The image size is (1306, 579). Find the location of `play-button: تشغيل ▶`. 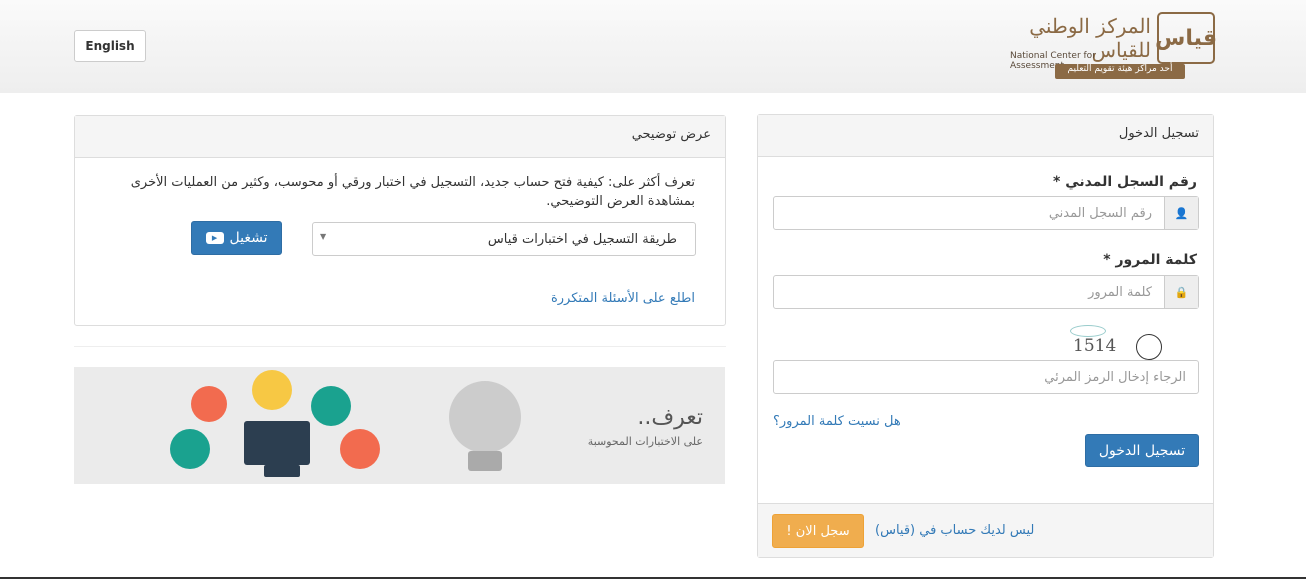

play-button: تشغيل ▶ is located at coordinates (236, 238).